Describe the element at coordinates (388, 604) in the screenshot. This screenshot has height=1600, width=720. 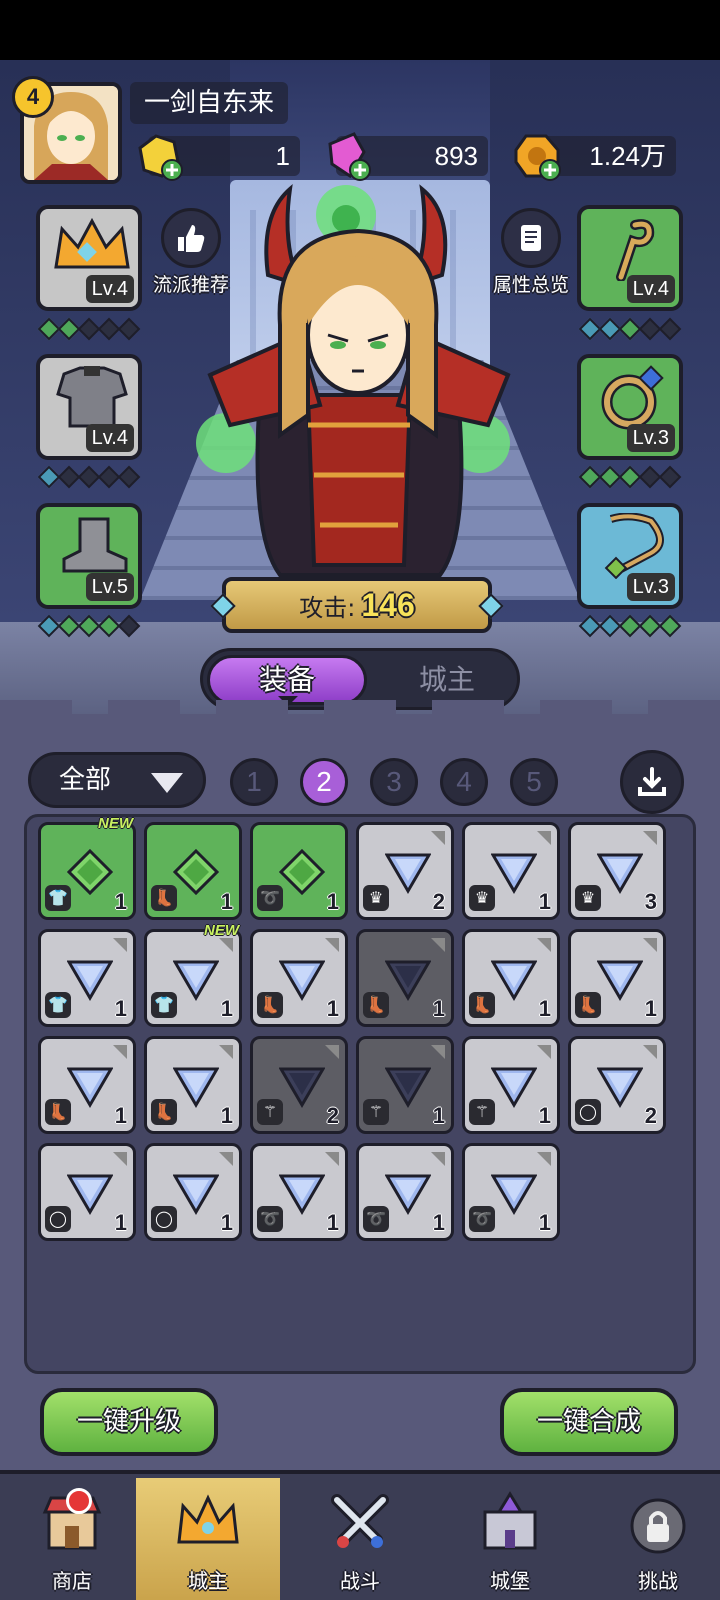
I see `attack-value: 146` at that location.